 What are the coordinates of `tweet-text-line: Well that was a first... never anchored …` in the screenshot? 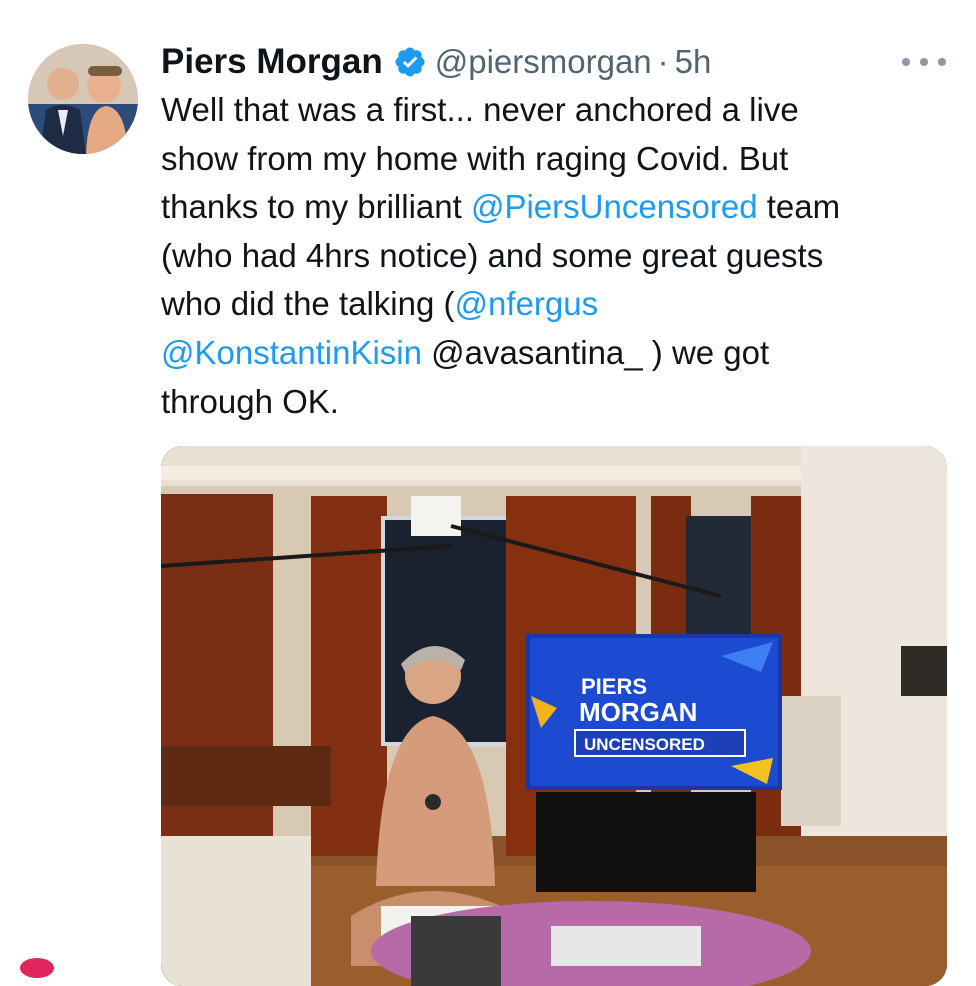 It's located at (561, 110).